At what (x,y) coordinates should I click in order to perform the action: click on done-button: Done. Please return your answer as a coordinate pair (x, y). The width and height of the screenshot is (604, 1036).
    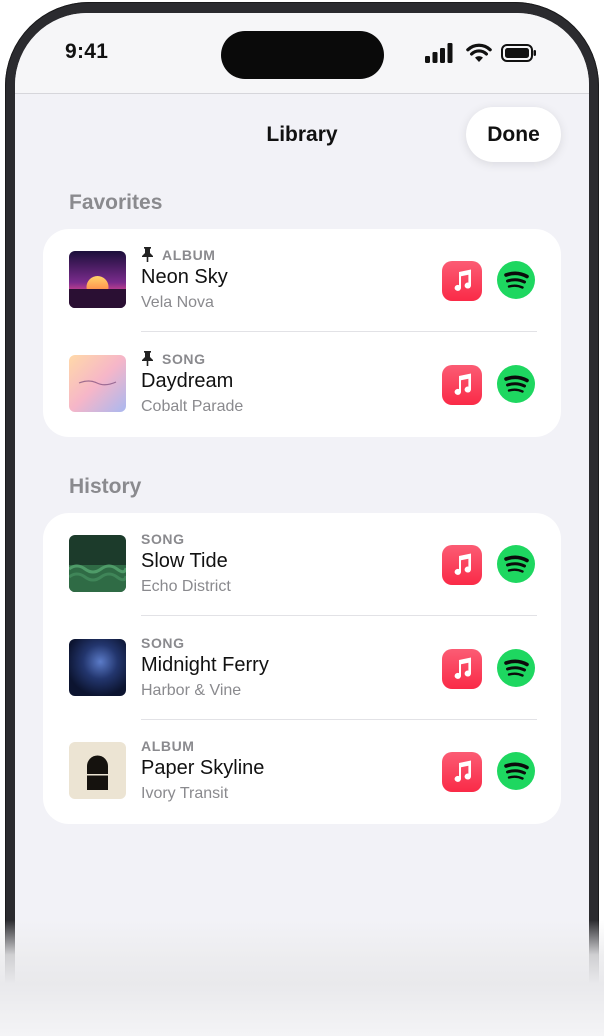
    Looking at the image, I should click on (513, 134).